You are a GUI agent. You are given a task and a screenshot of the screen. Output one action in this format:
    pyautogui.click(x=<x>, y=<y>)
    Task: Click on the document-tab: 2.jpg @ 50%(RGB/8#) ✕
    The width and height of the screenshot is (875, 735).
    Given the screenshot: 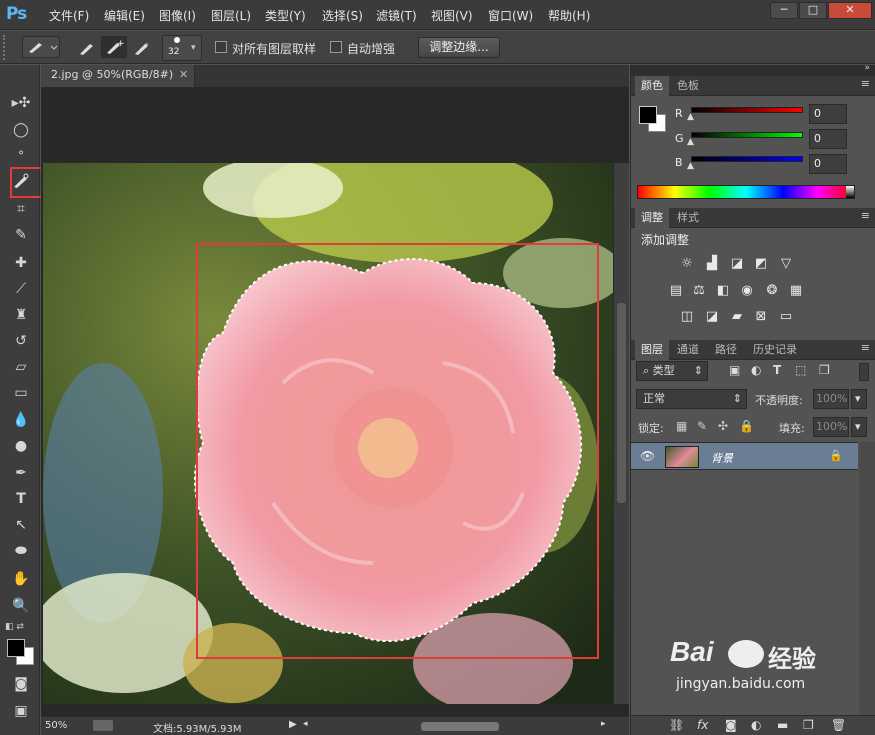 What is the action you would take?
    pyautogui.click(x=118, y=76)
    